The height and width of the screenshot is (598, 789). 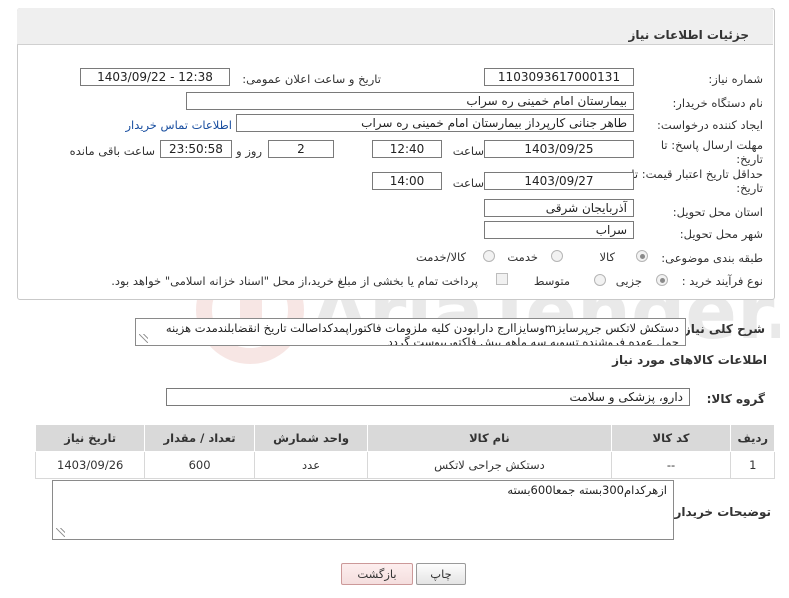 I want to click on col-unit: واحد شمارش, so click(x=311, y=438).